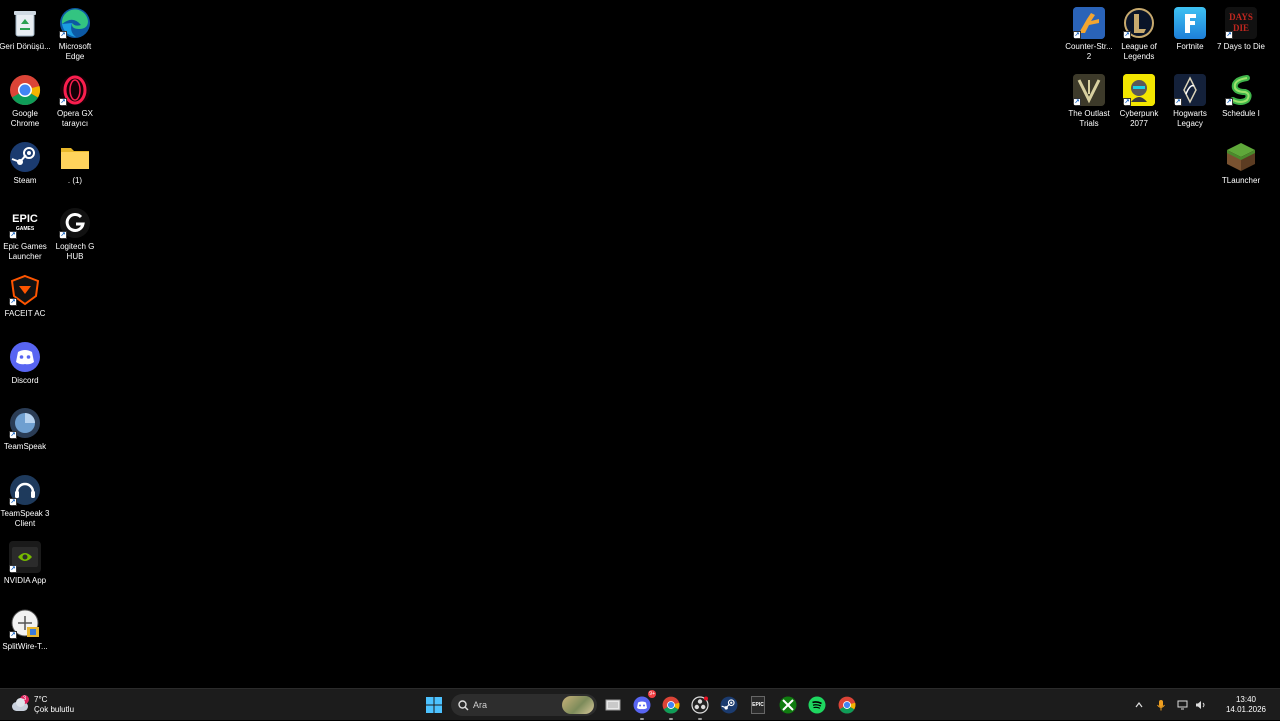 This screenshot has width=1280, height=721. I want to click on chevron-up-icon, so click(1139, 705).